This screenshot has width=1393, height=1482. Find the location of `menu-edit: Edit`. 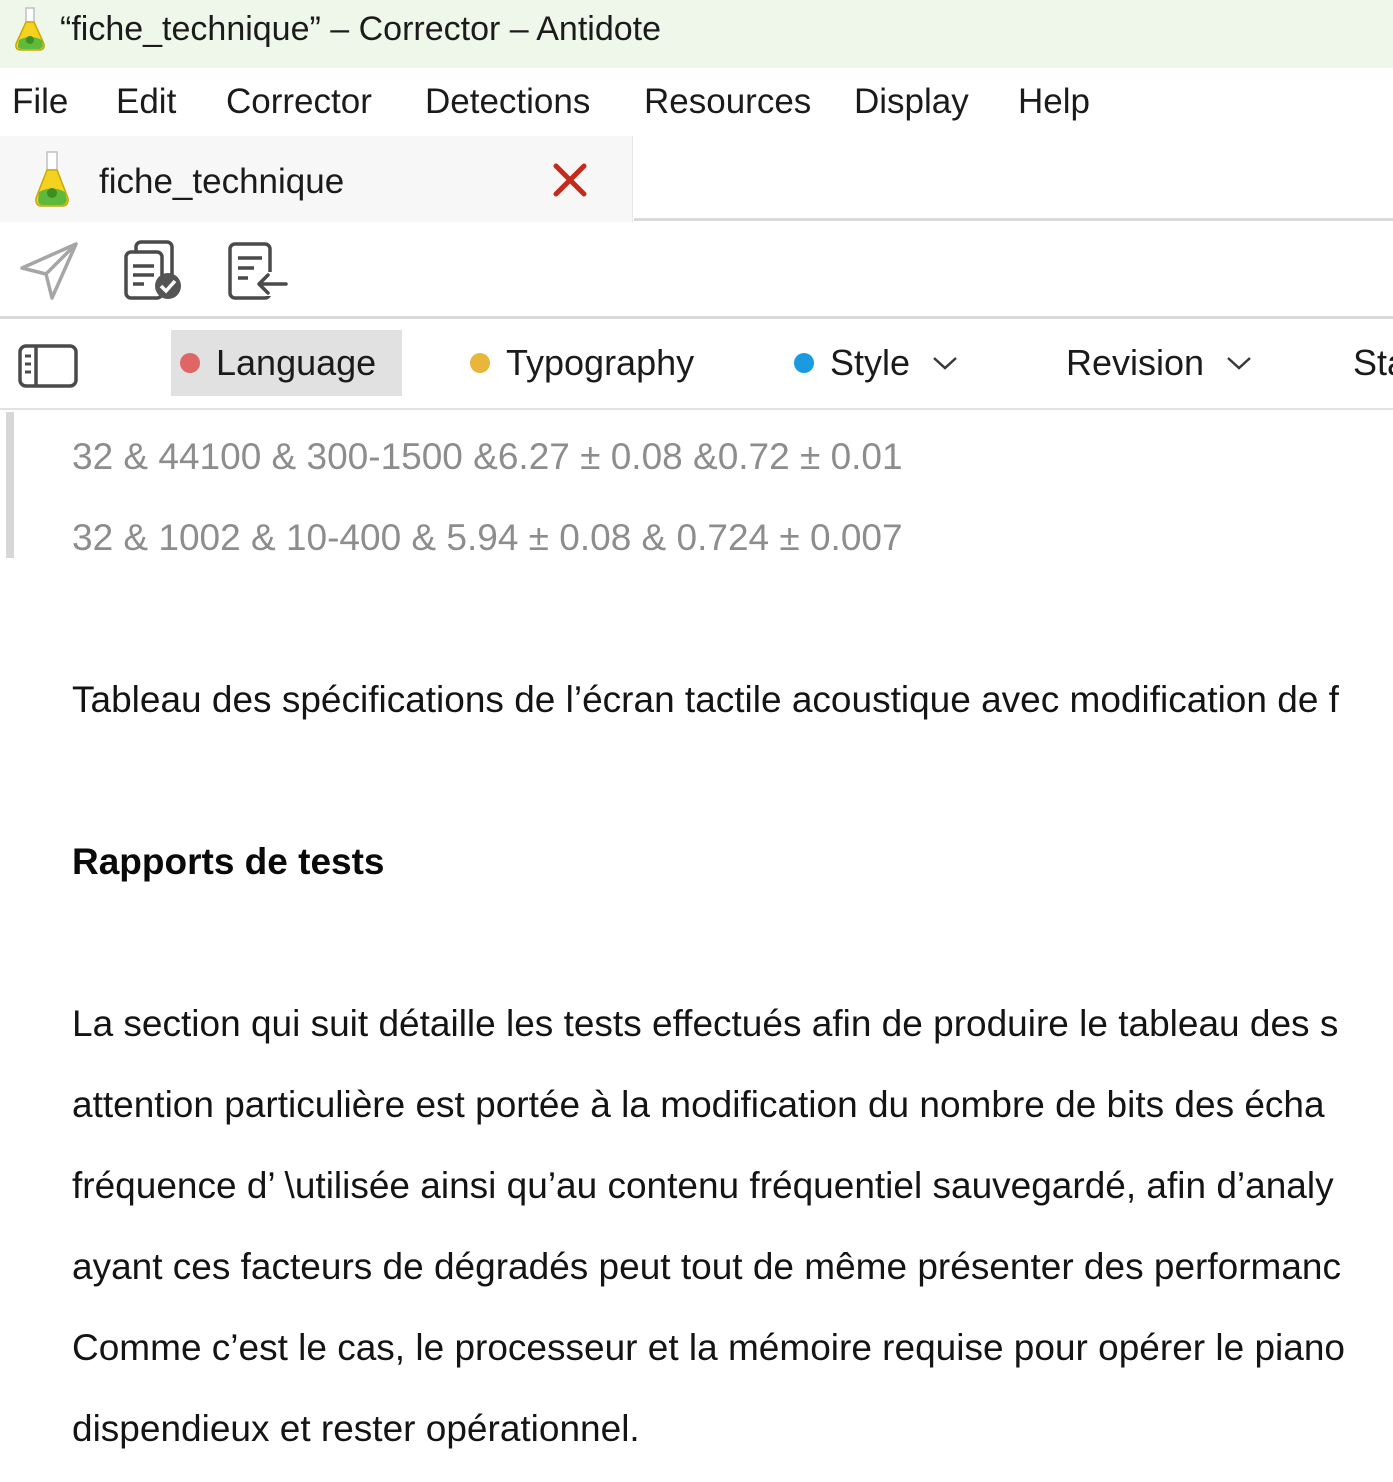

menu-edit: Edit is located at coordinates (146, 102).